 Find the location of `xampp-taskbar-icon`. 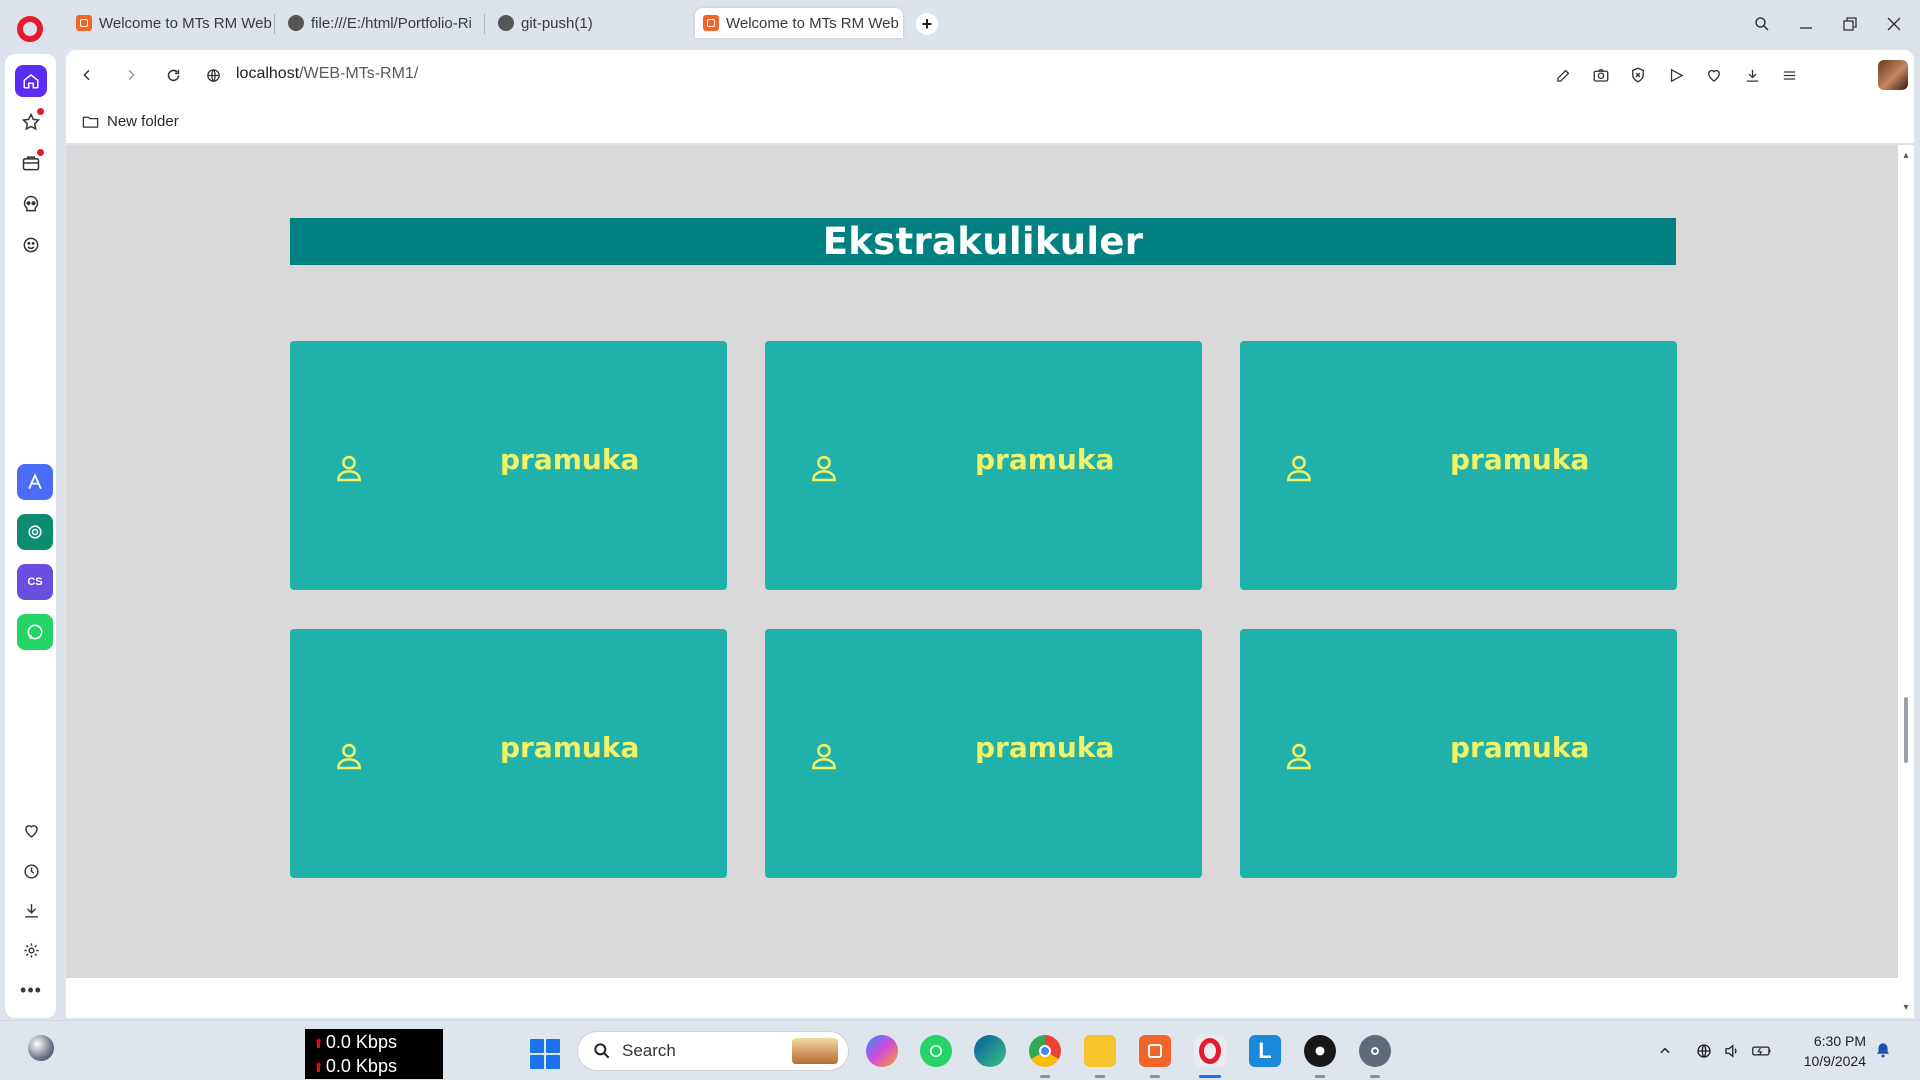

xampp-taskbar-icon is located at coordinates (1155, 1051).